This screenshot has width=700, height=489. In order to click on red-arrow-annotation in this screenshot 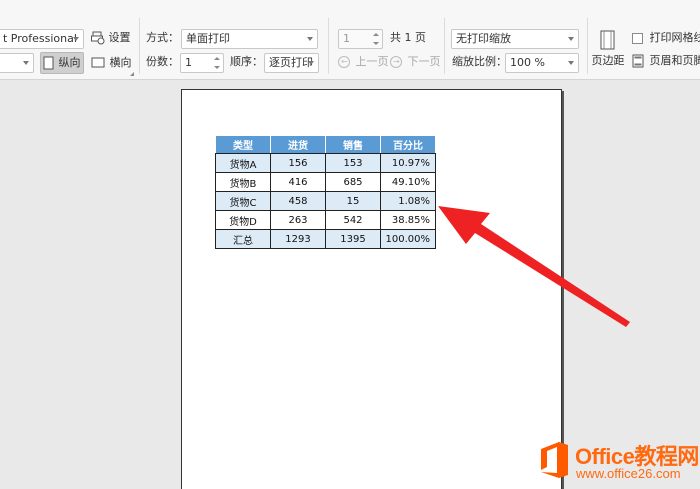, I will do `click(534, 266)`.